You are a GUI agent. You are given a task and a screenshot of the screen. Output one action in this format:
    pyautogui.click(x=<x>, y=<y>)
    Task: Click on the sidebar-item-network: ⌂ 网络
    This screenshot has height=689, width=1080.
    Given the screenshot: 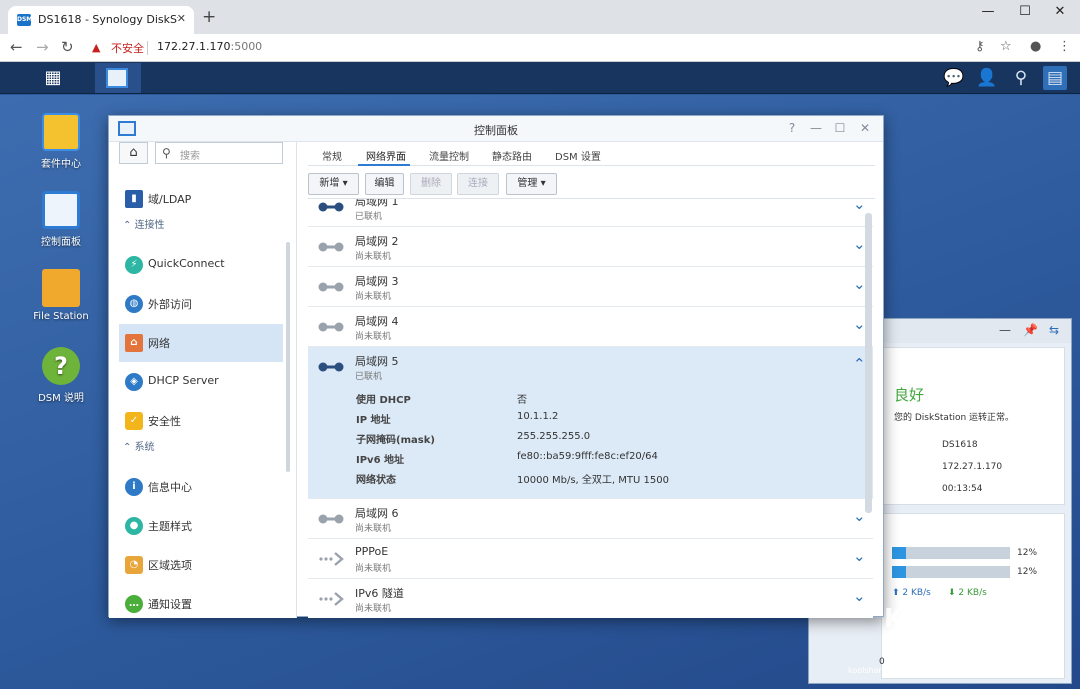 What is the action you would take?
    pyautogui.click(x=201, y=343)
    